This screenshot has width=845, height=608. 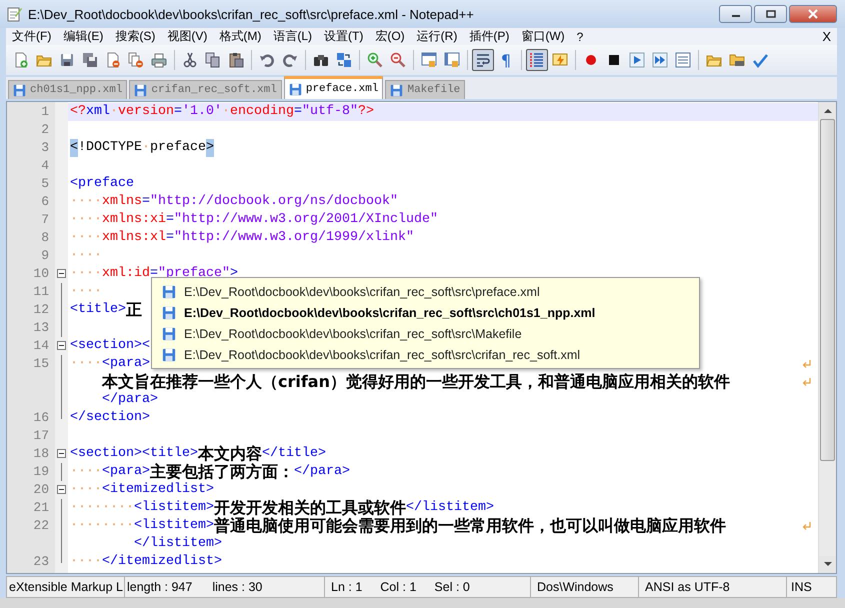 What do you see at coordinates (134, 238) in the screenshot?
I see `attribute-name: xmlns:xl` at bounding box center [134, 238].